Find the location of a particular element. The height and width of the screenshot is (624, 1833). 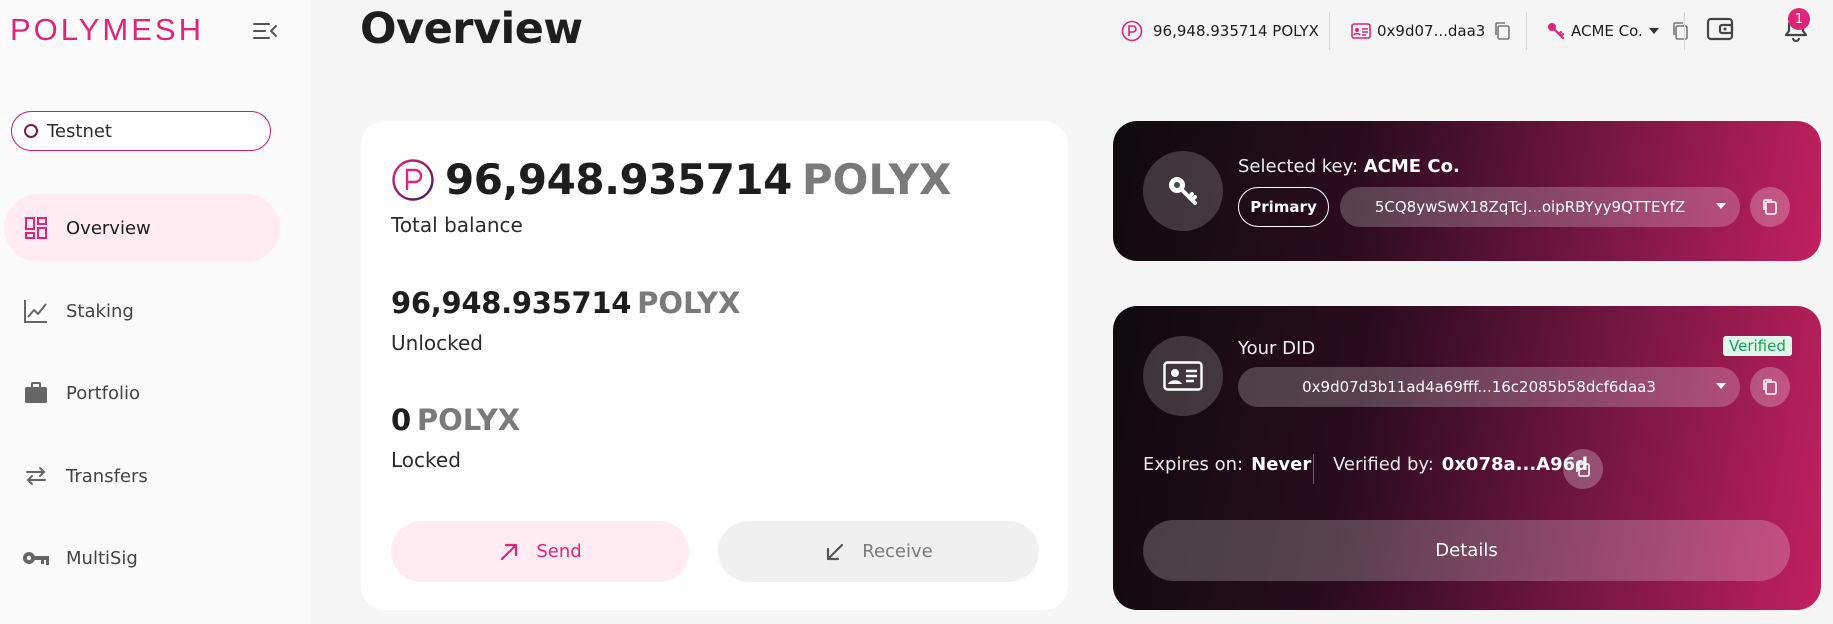

sidebar-item-label: Overview is located at coordinates (108, 228).